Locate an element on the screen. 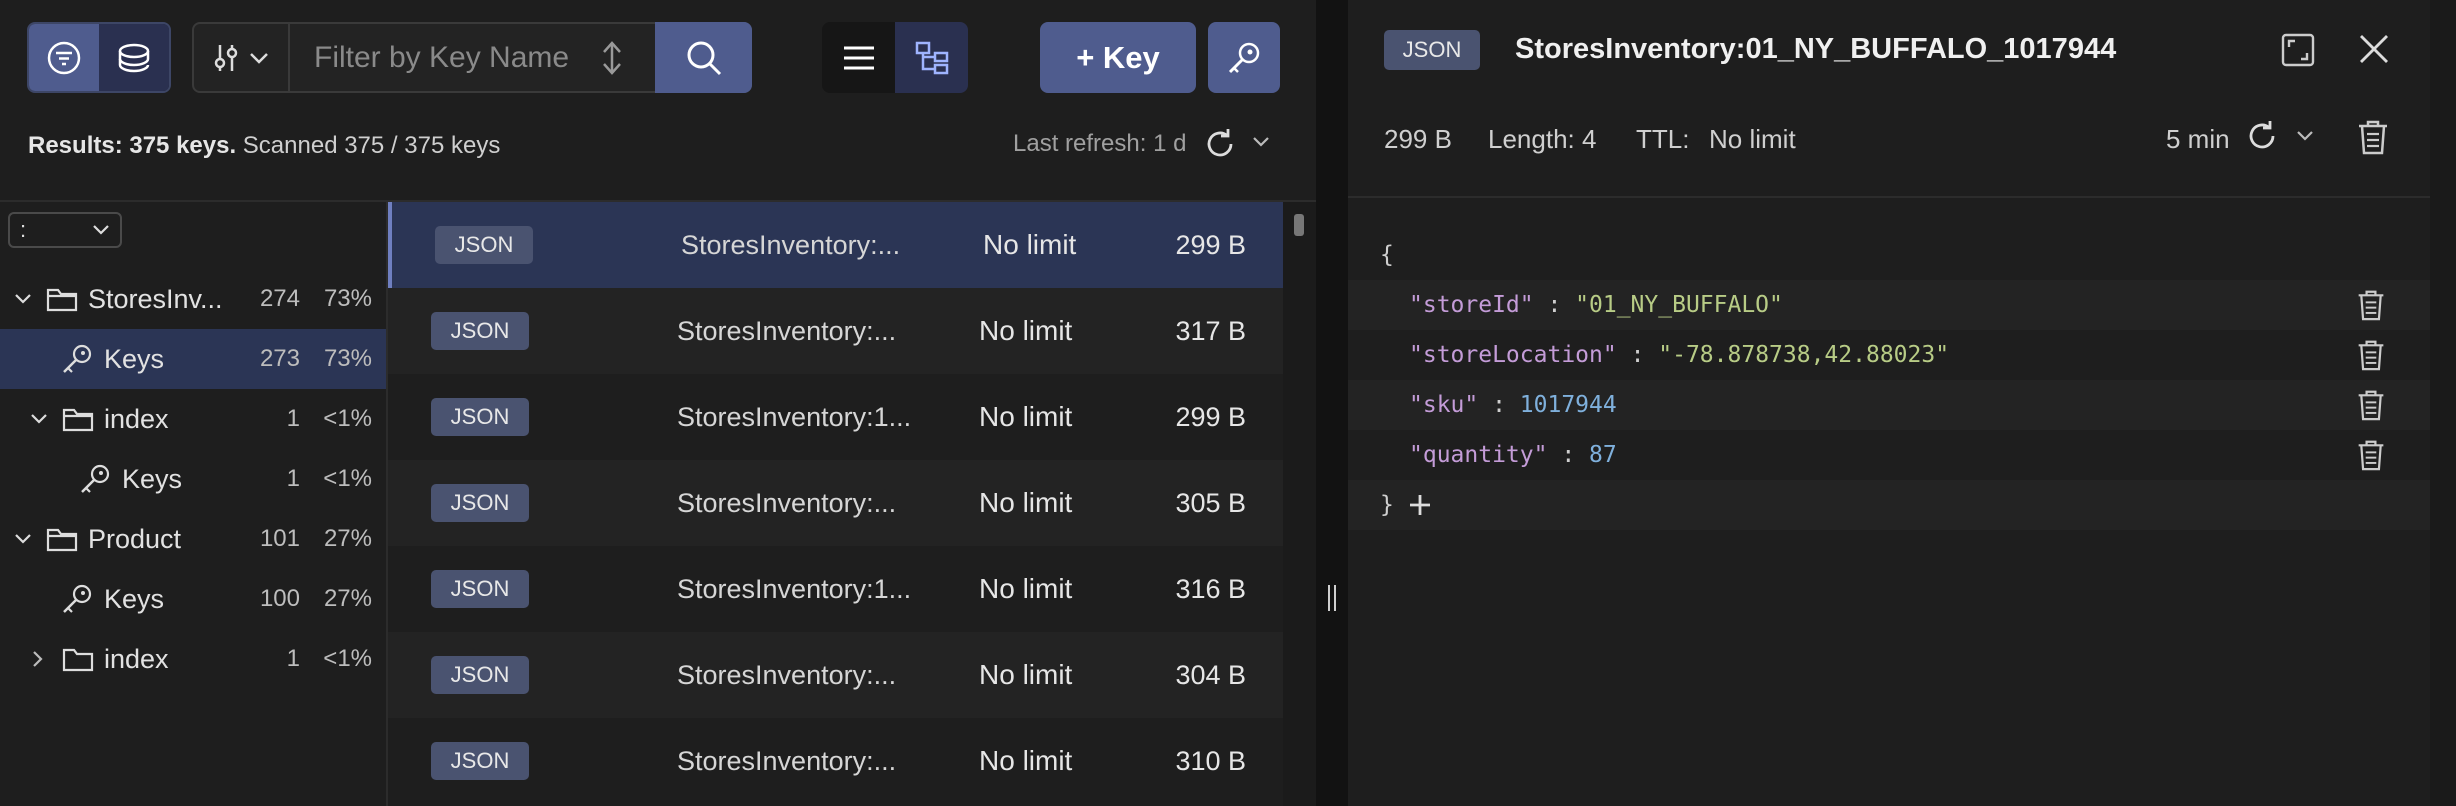 This screenshot has height=806, width=2456. key-length-meta: Length: 4 is located at coordinates (1542, 139).